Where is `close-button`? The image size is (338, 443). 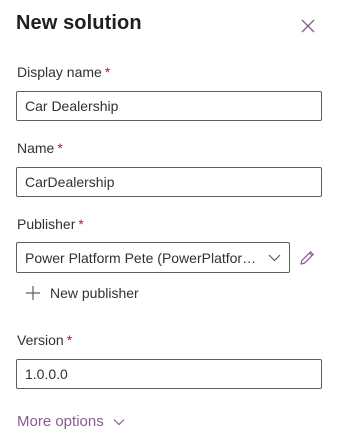
close-button is located at coordinates (308, 26).